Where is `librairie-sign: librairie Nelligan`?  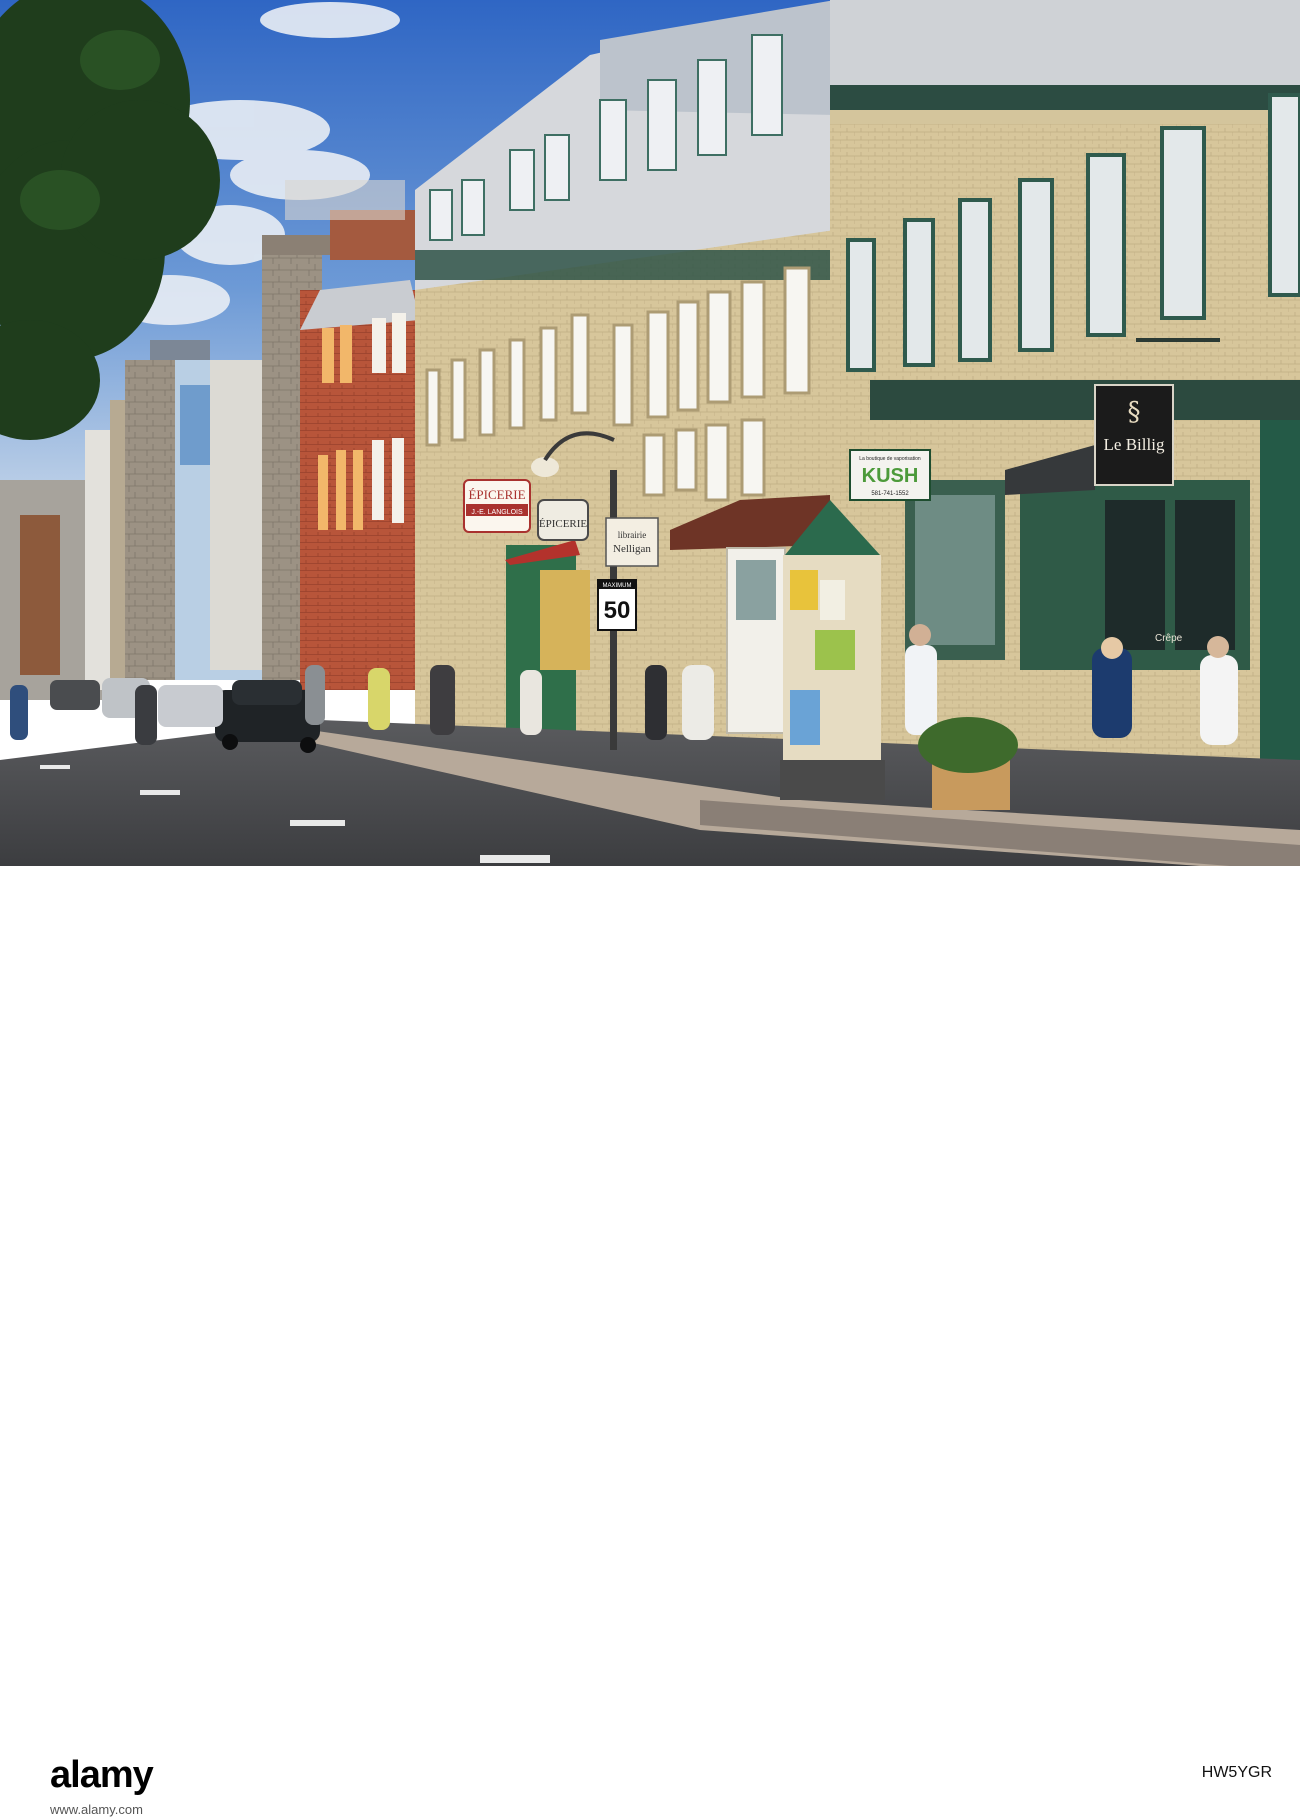
librairie-sign: librairie Nelligan is located at coordinates (632, 542).